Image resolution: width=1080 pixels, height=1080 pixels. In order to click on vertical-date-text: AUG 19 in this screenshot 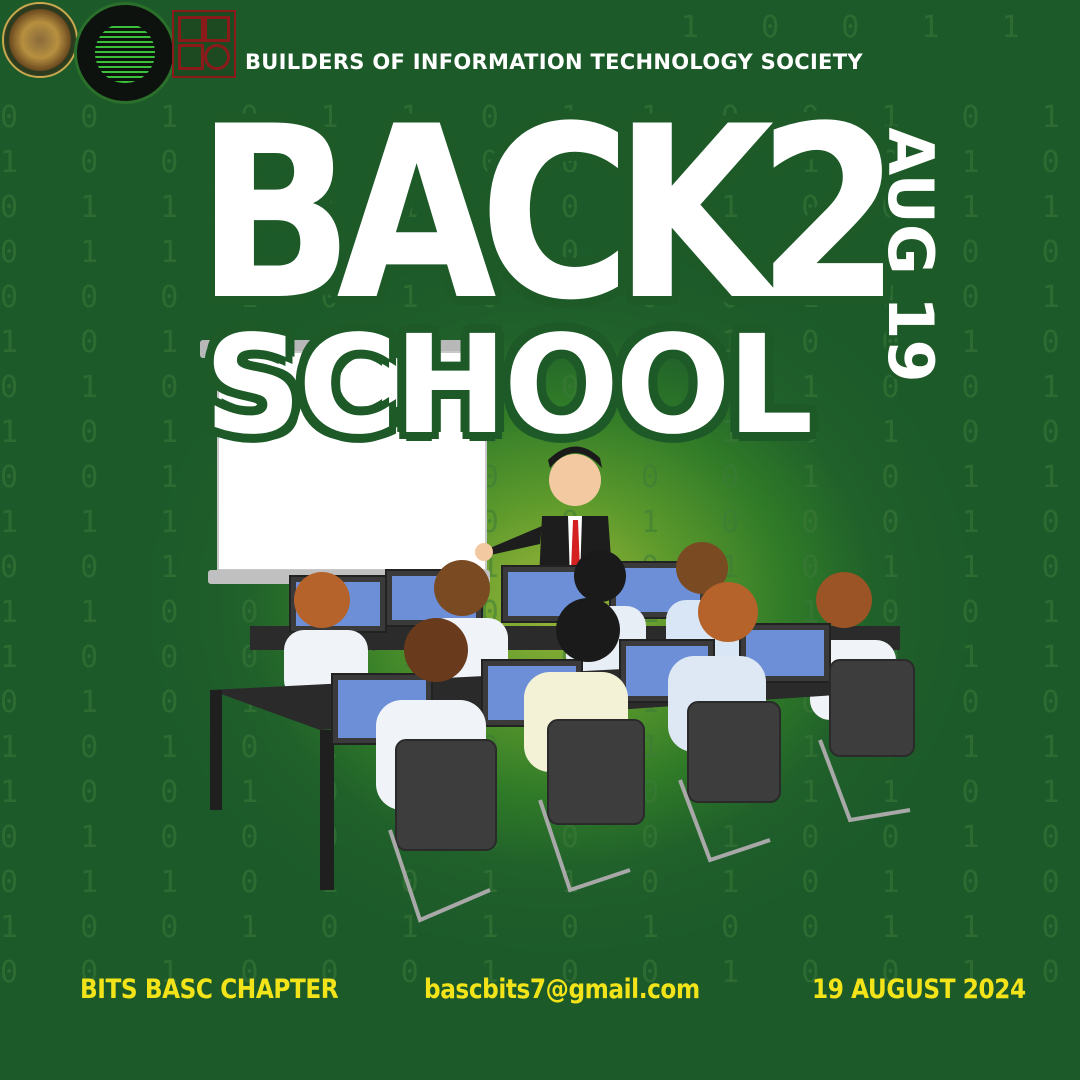, I will do `click(910, 255)`.